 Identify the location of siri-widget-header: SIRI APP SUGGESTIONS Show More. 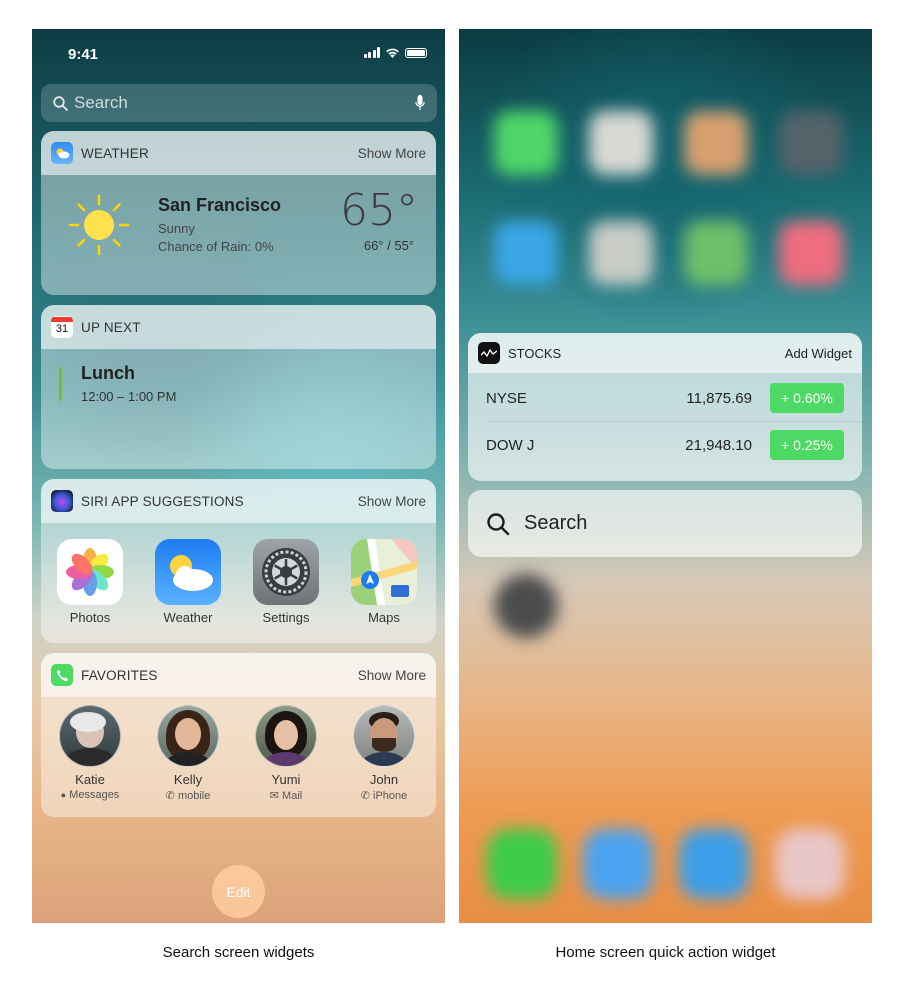
(238, 501).